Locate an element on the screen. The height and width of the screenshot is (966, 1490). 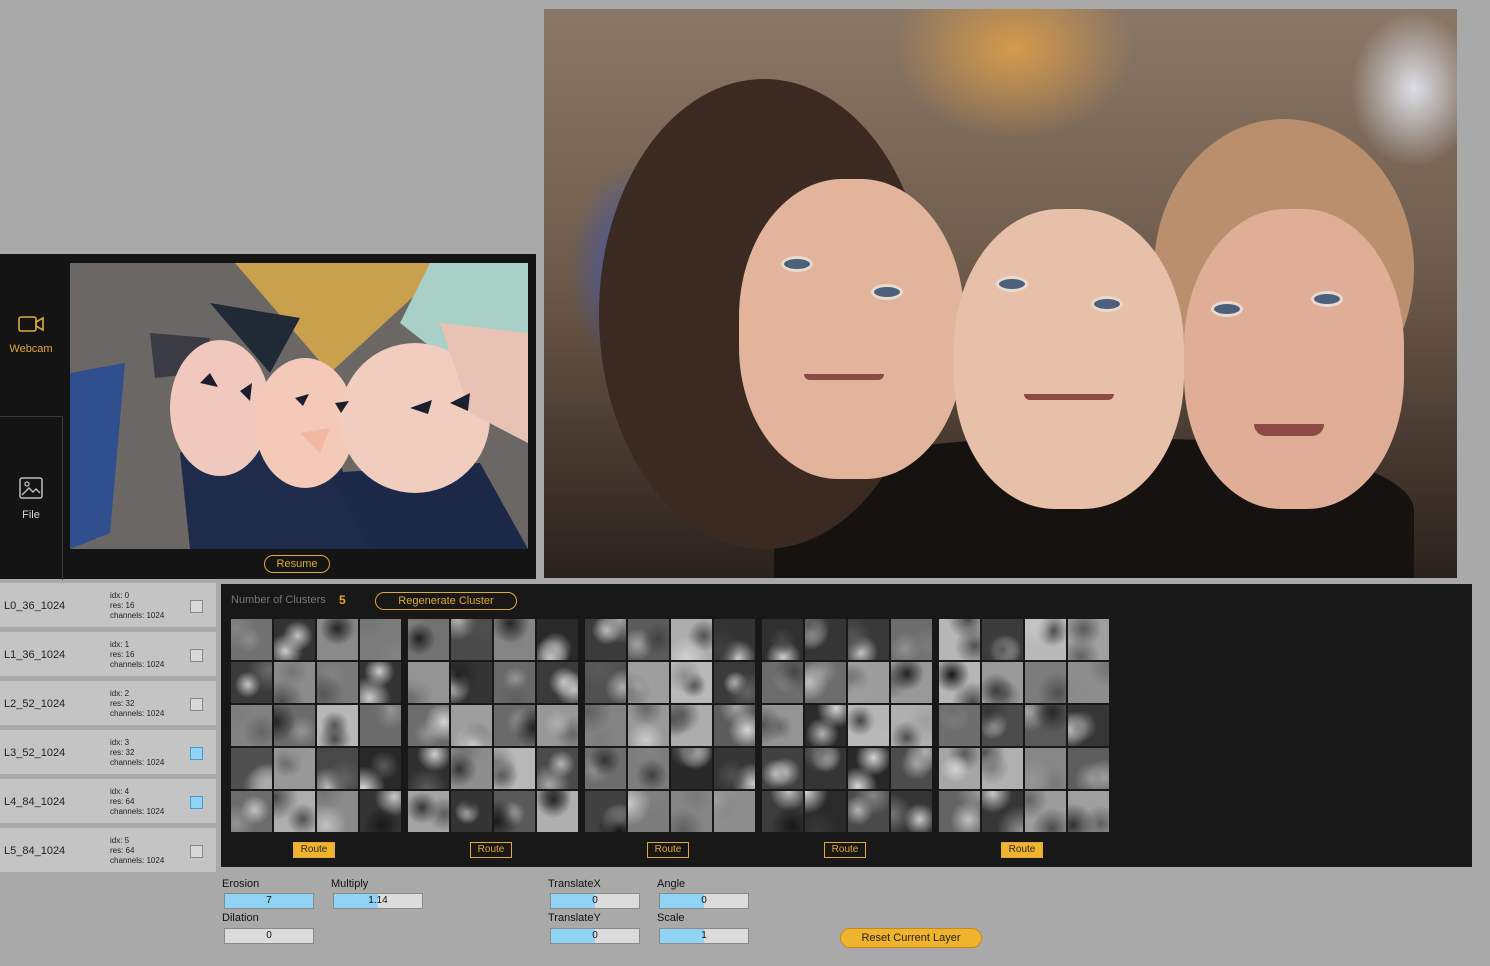
scale-input: 1 is located at coordinates (704, 936).